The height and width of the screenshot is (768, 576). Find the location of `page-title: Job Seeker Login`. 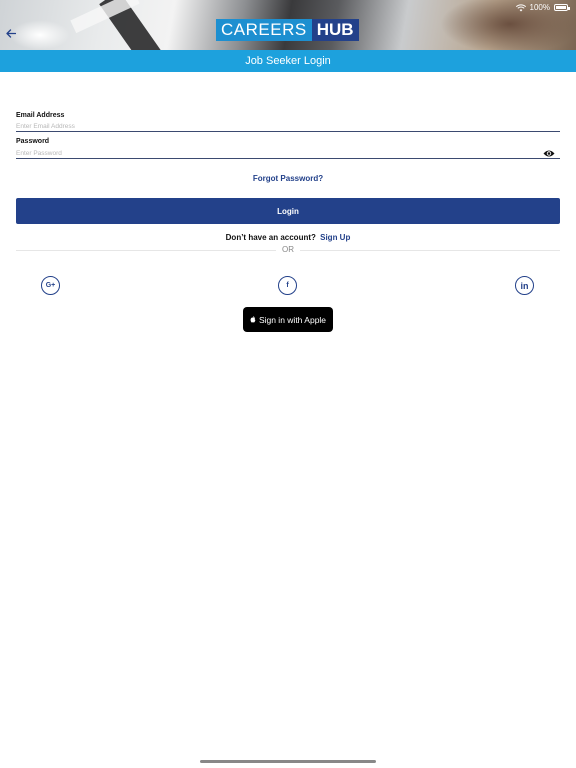

page-title: Job Seeker Login is located at coordinates (288, 61).